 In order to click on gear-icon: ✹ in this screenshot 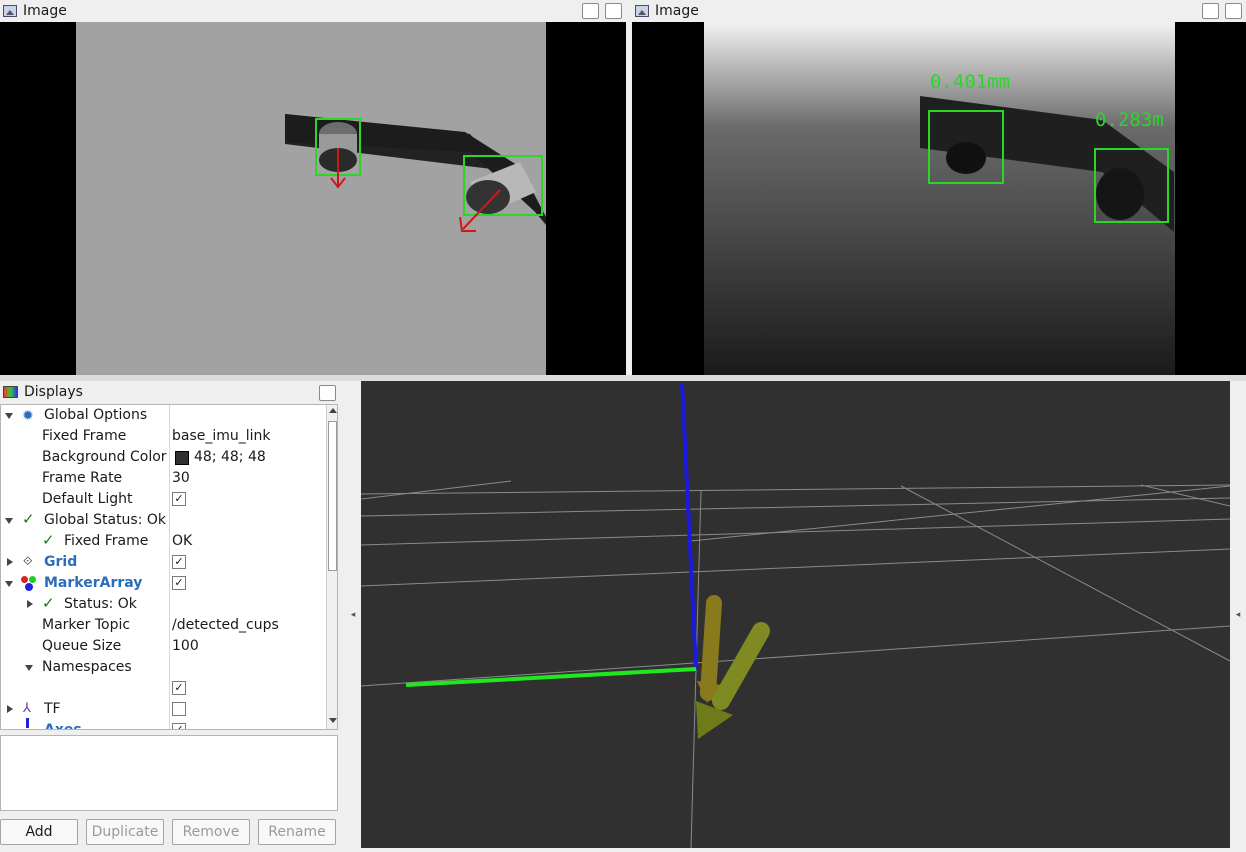, I will do `click(28, 416)`.